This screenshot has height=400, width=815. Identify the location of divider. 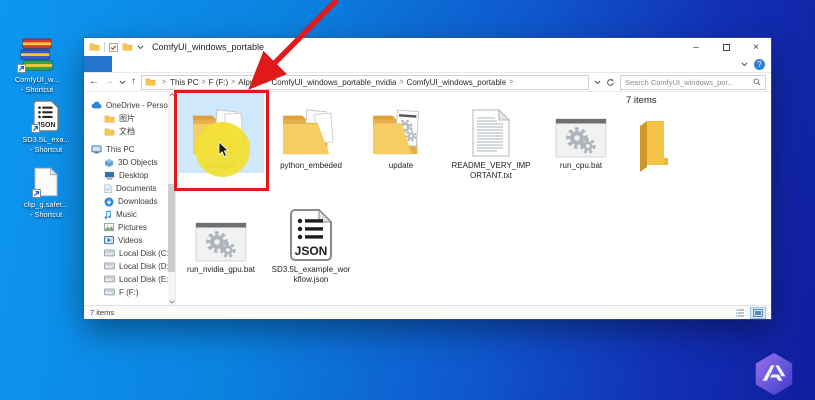
(104, 47).